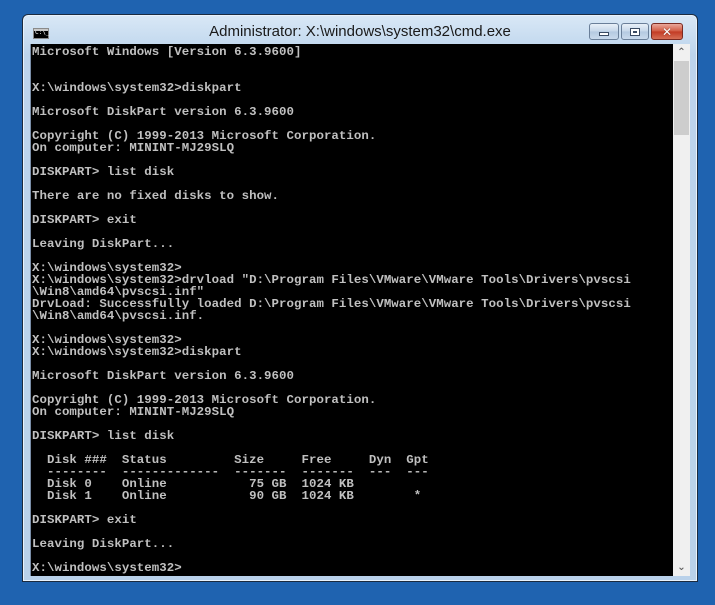 The image size is (715, 605). I want to click on scroll-up-icon: ⌃, so click(681, 52).